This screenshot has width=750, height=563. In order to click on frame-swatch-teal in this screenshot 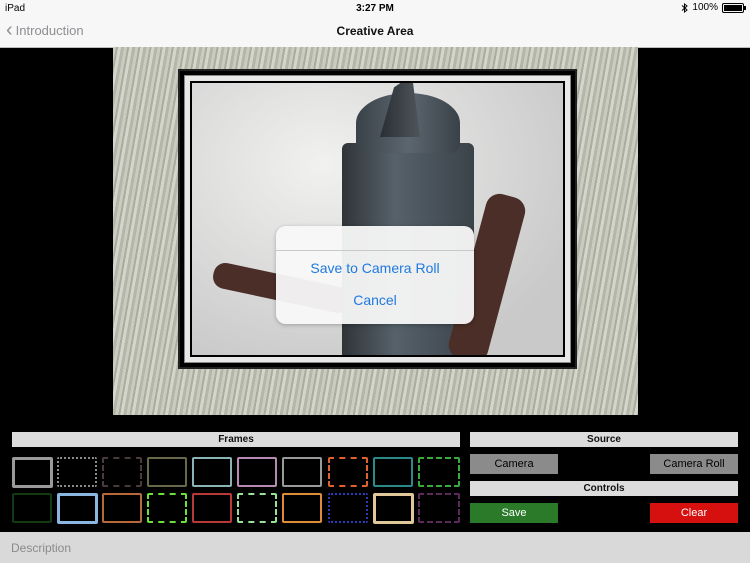, I will do `click(393, 472)`.